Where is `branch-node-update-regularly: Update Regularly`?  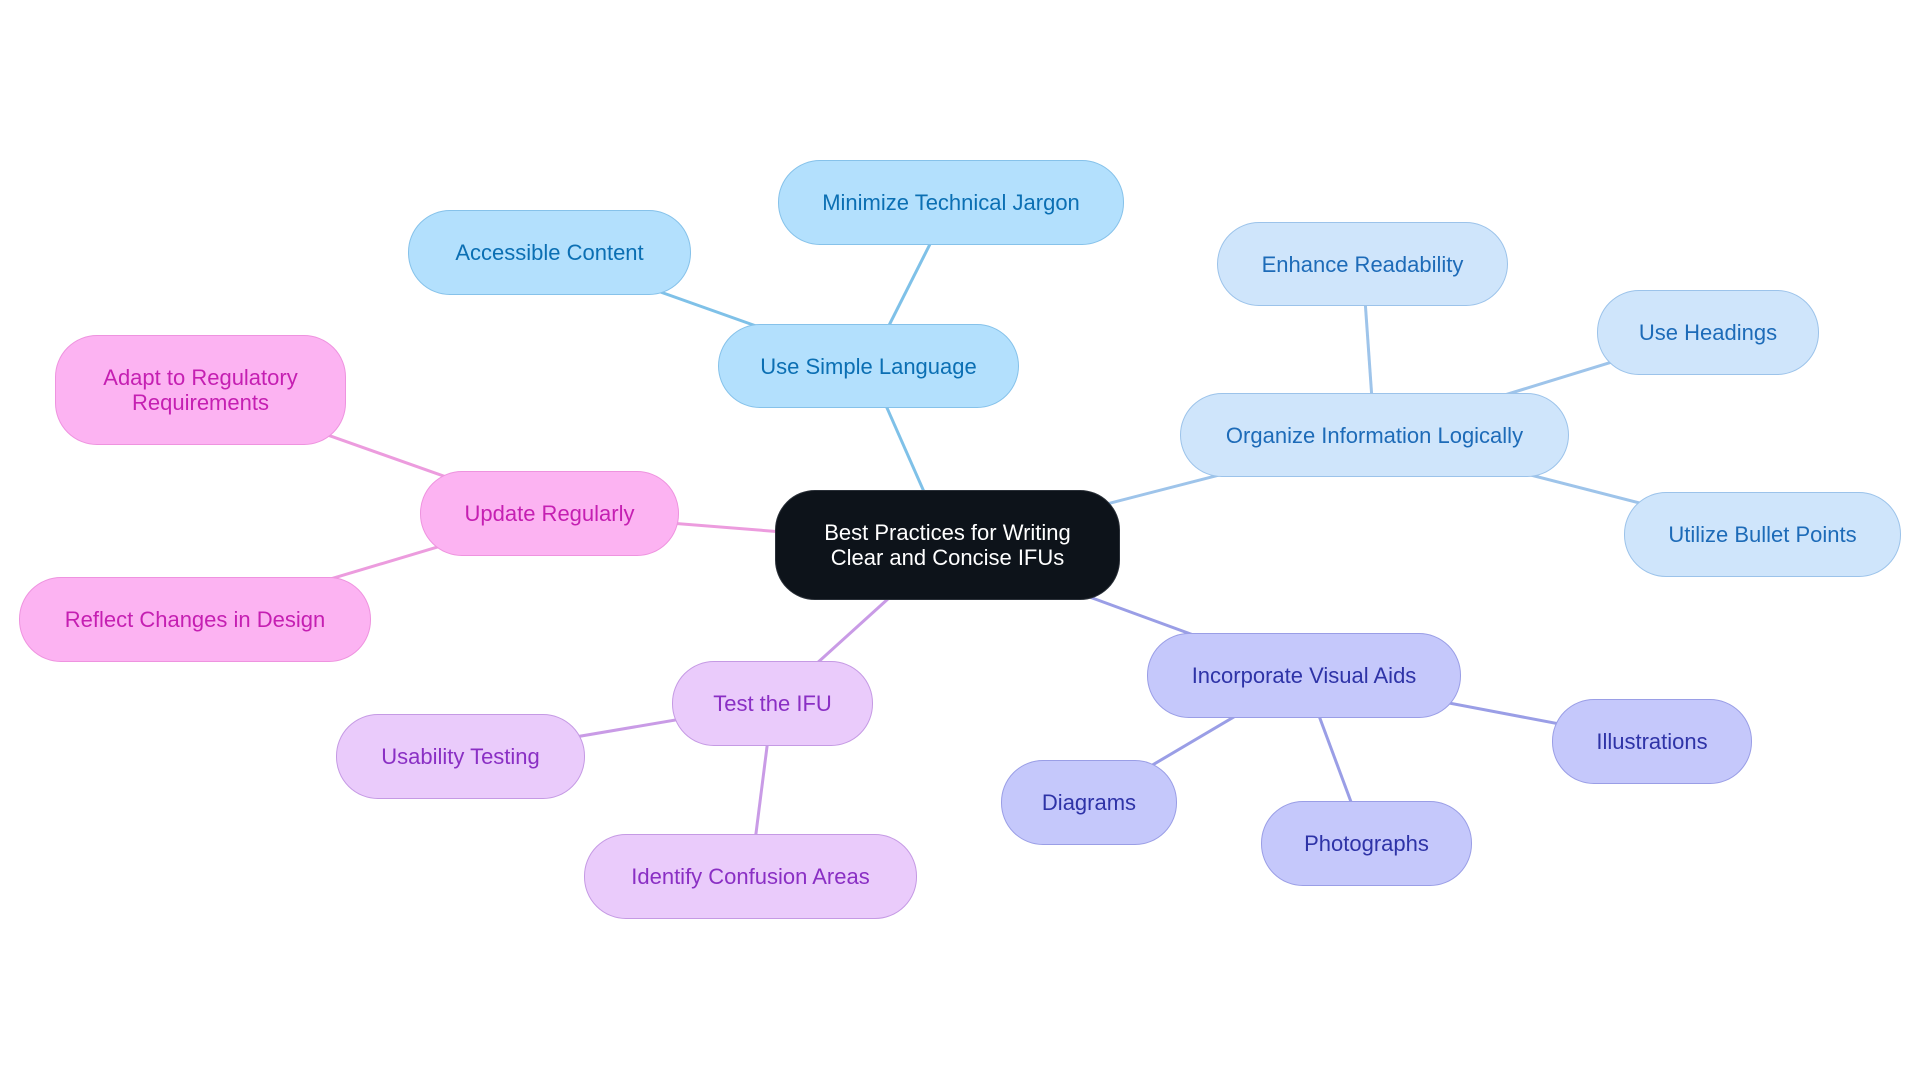 branch-node-update-regularly: Update Regularly is located at coordinates (549, 513).